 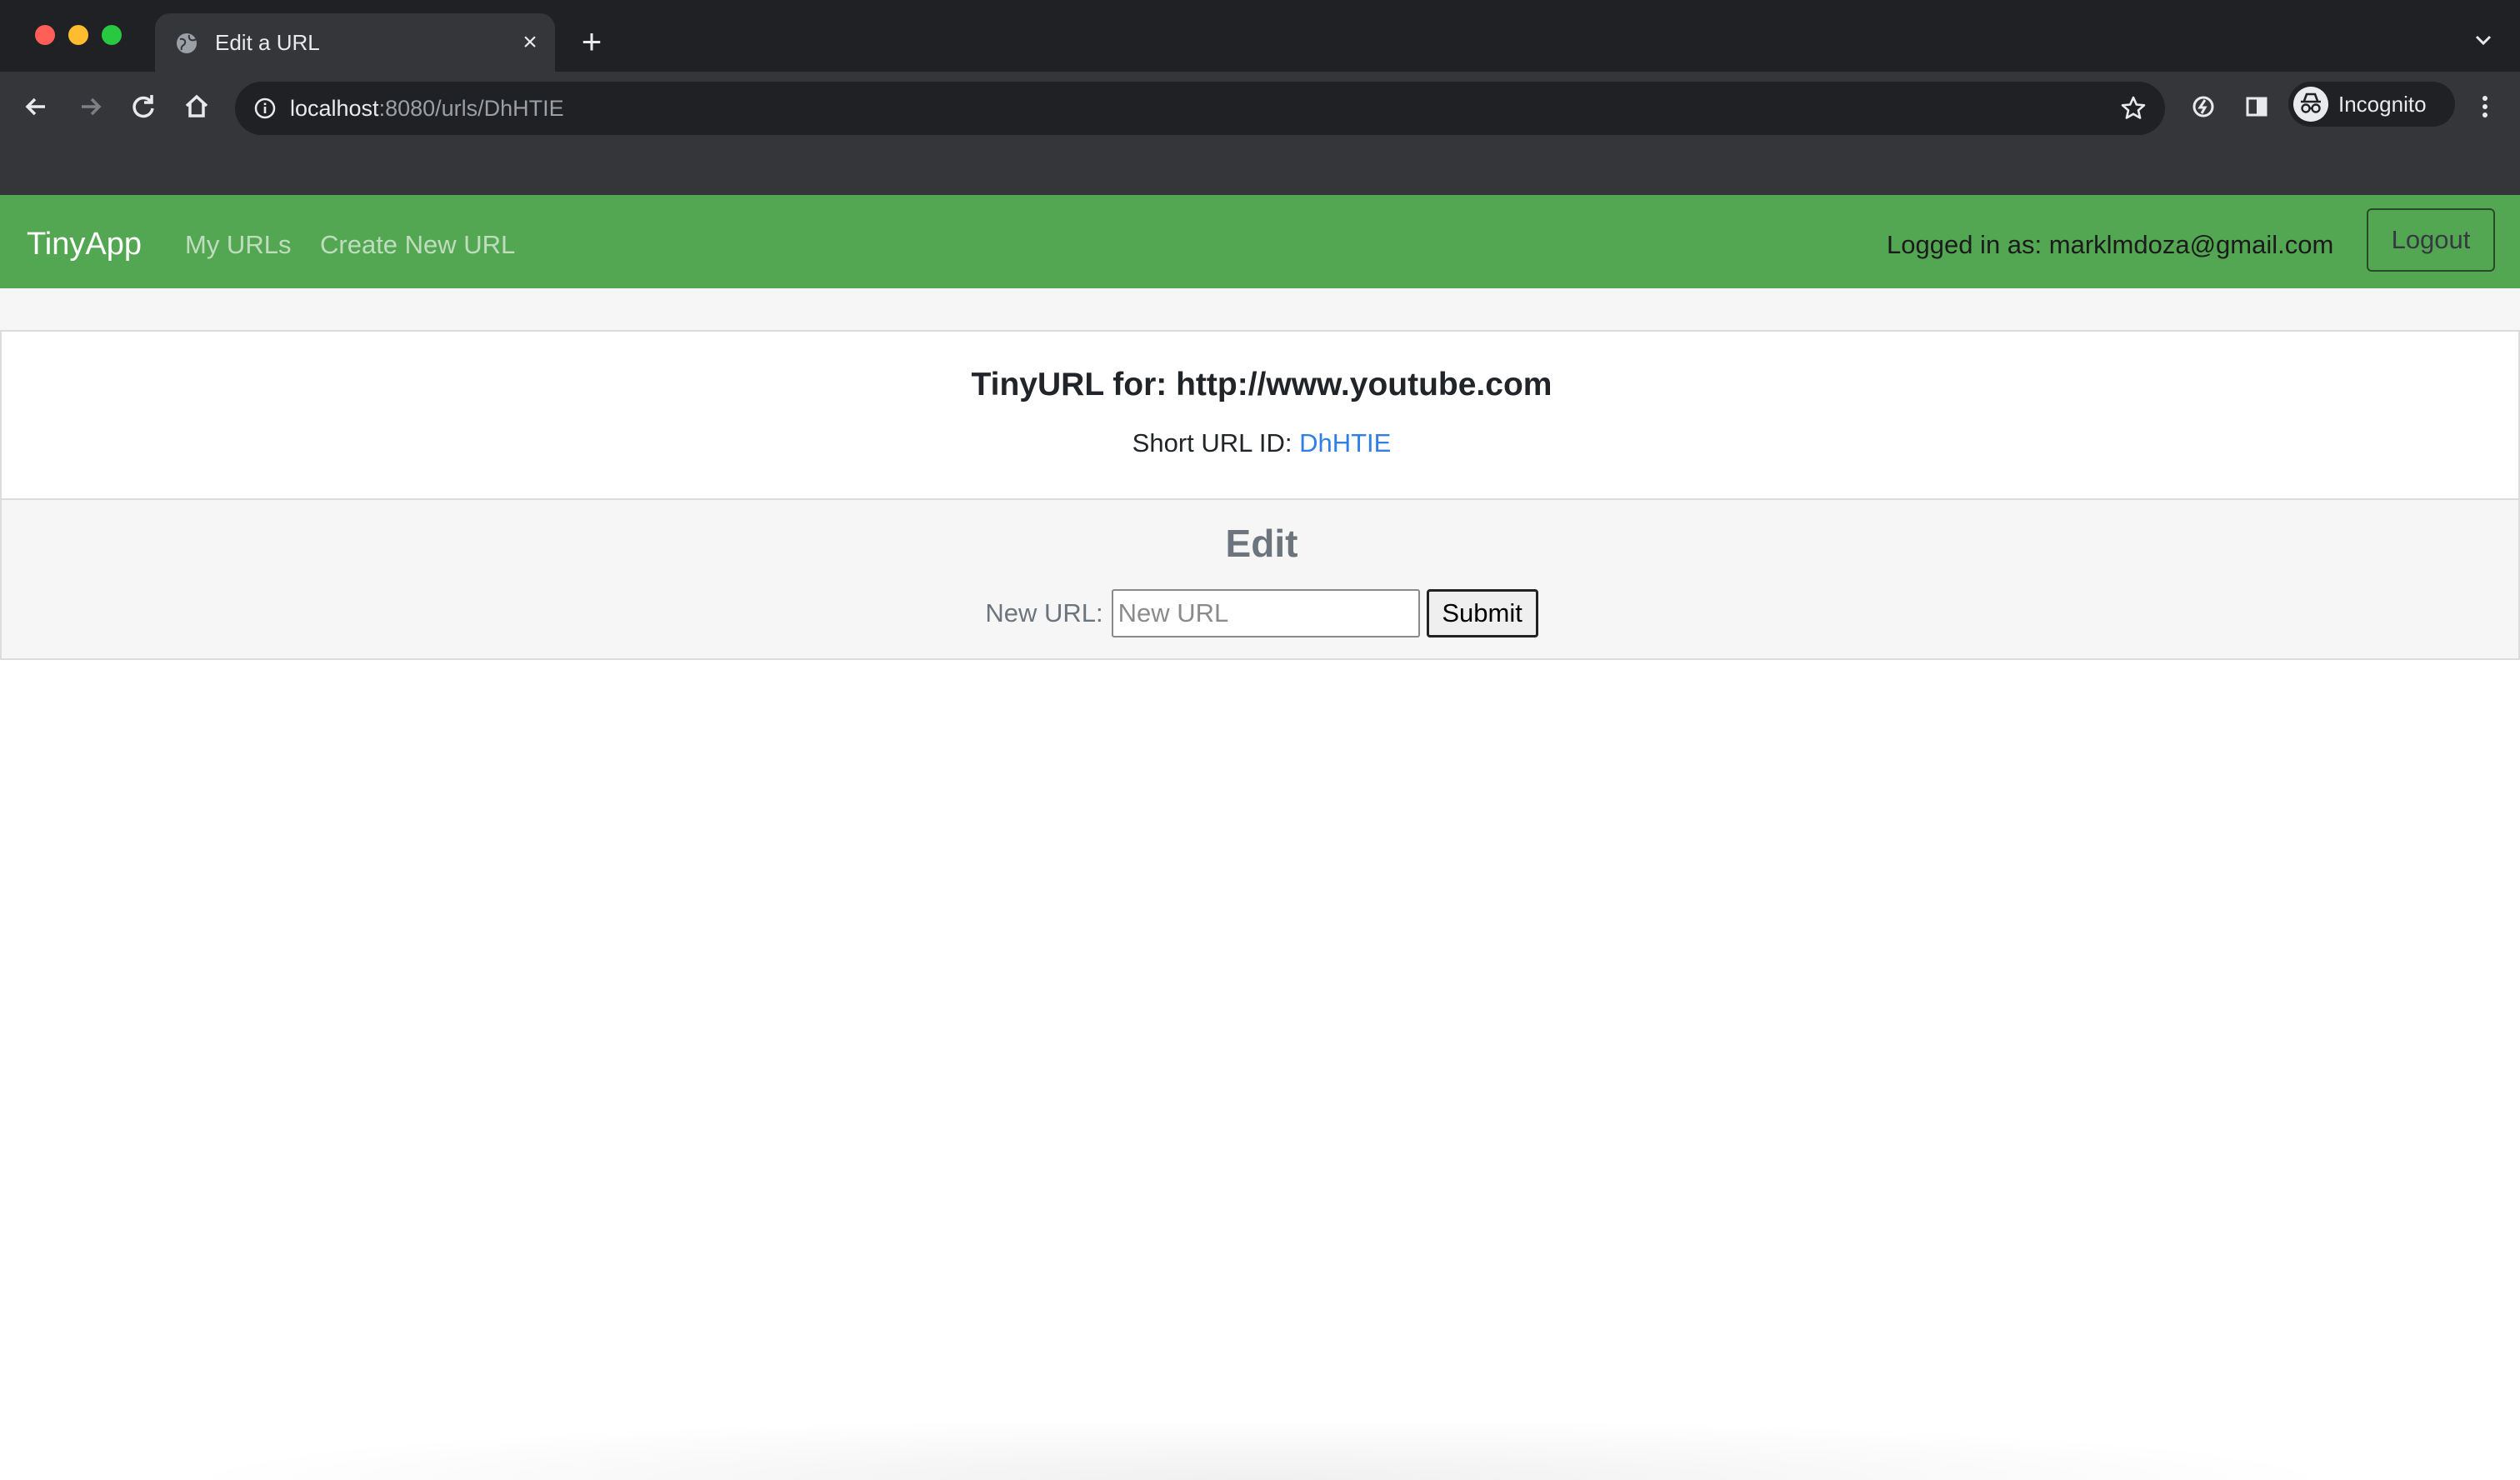 I want to click on url-text: localhost:8080/urls/DhHTIE, so click(x=427, y=108).